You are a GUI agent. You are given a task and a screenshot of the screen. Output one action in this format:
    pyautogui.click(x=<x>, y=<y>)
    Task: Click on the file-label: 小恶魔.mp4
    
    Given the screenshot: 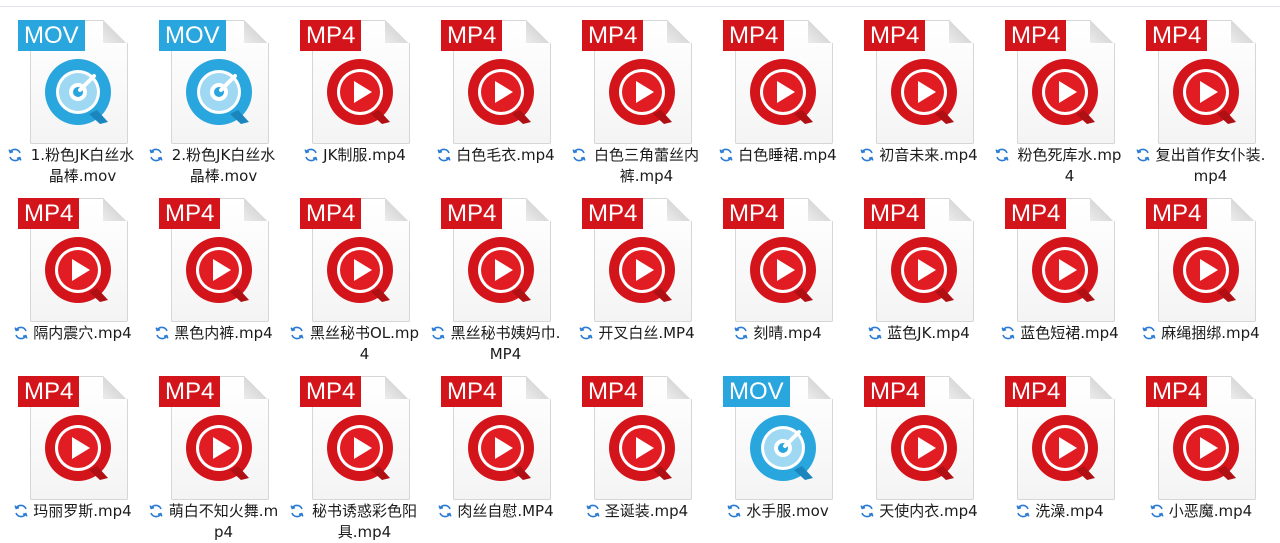 What is the action you would take?
    pyautogui.click(x=1200, y=511)
    